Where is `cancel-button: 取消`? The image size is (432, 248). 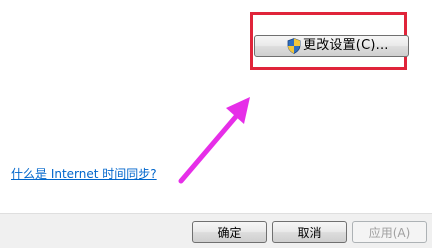 cancel-button: 取消 is located at coordinates (309, 232).